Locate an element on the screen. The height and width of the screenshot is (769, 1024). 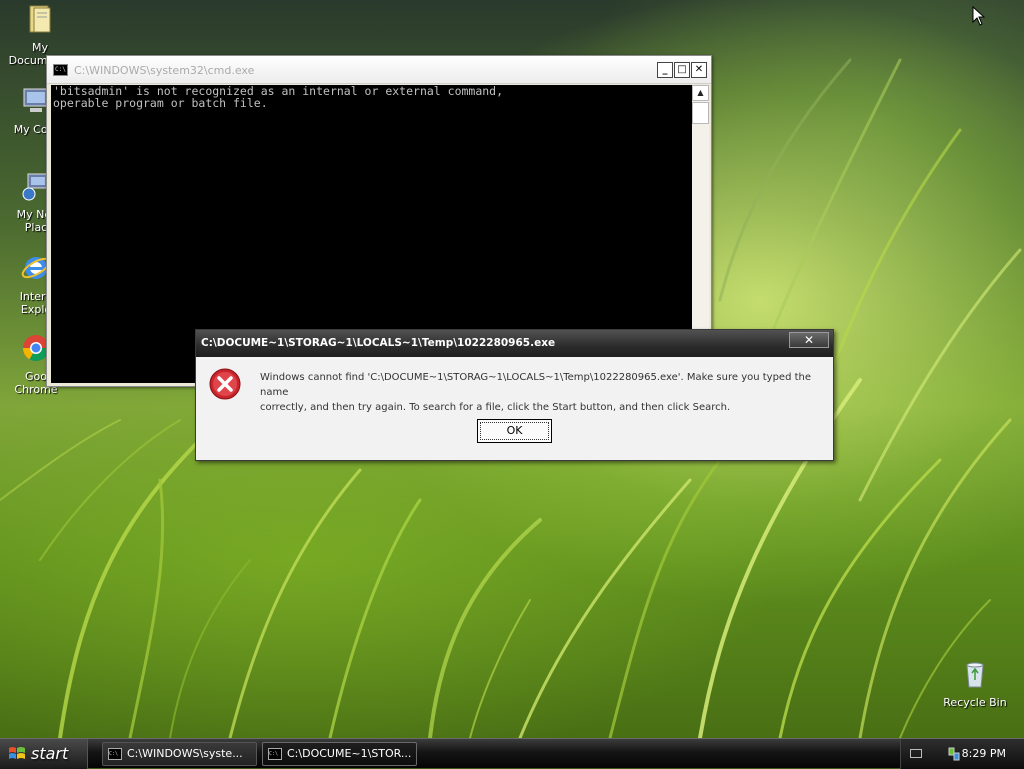
windows-logo-icon is located at coordinates (17, 753).